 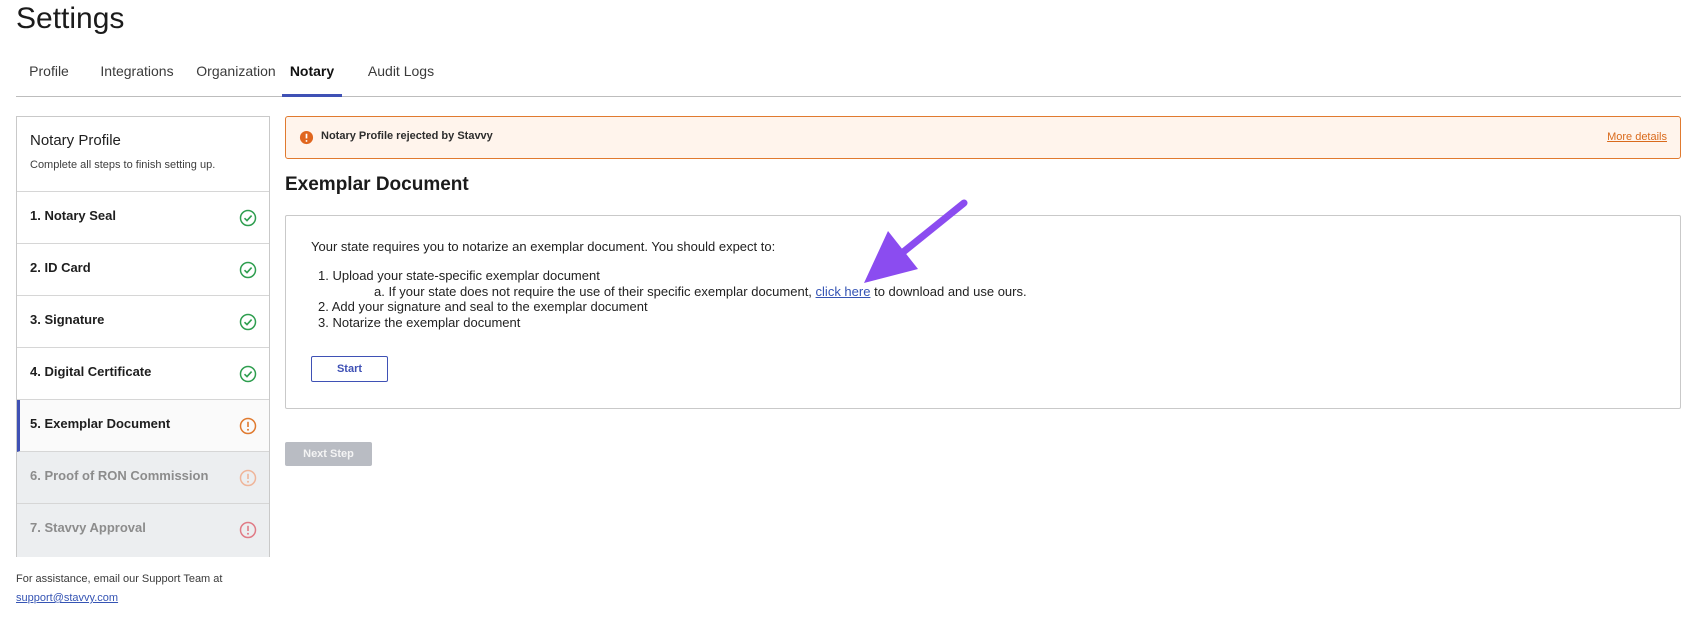 I want to click on step-label: 4. Digital Certificate, so click(x=91, y=371).